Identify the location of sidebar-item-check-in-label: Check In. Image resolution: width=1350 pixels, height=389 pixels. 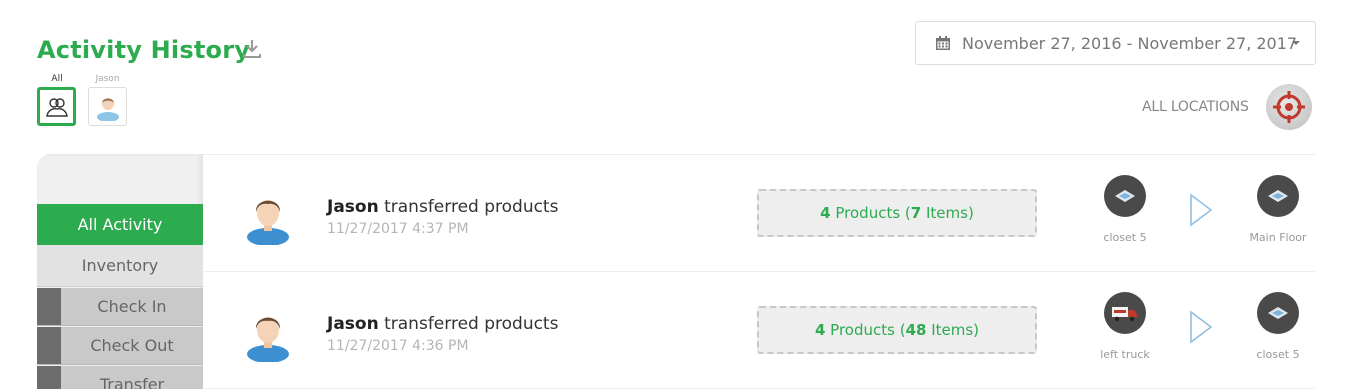
(132, 306).